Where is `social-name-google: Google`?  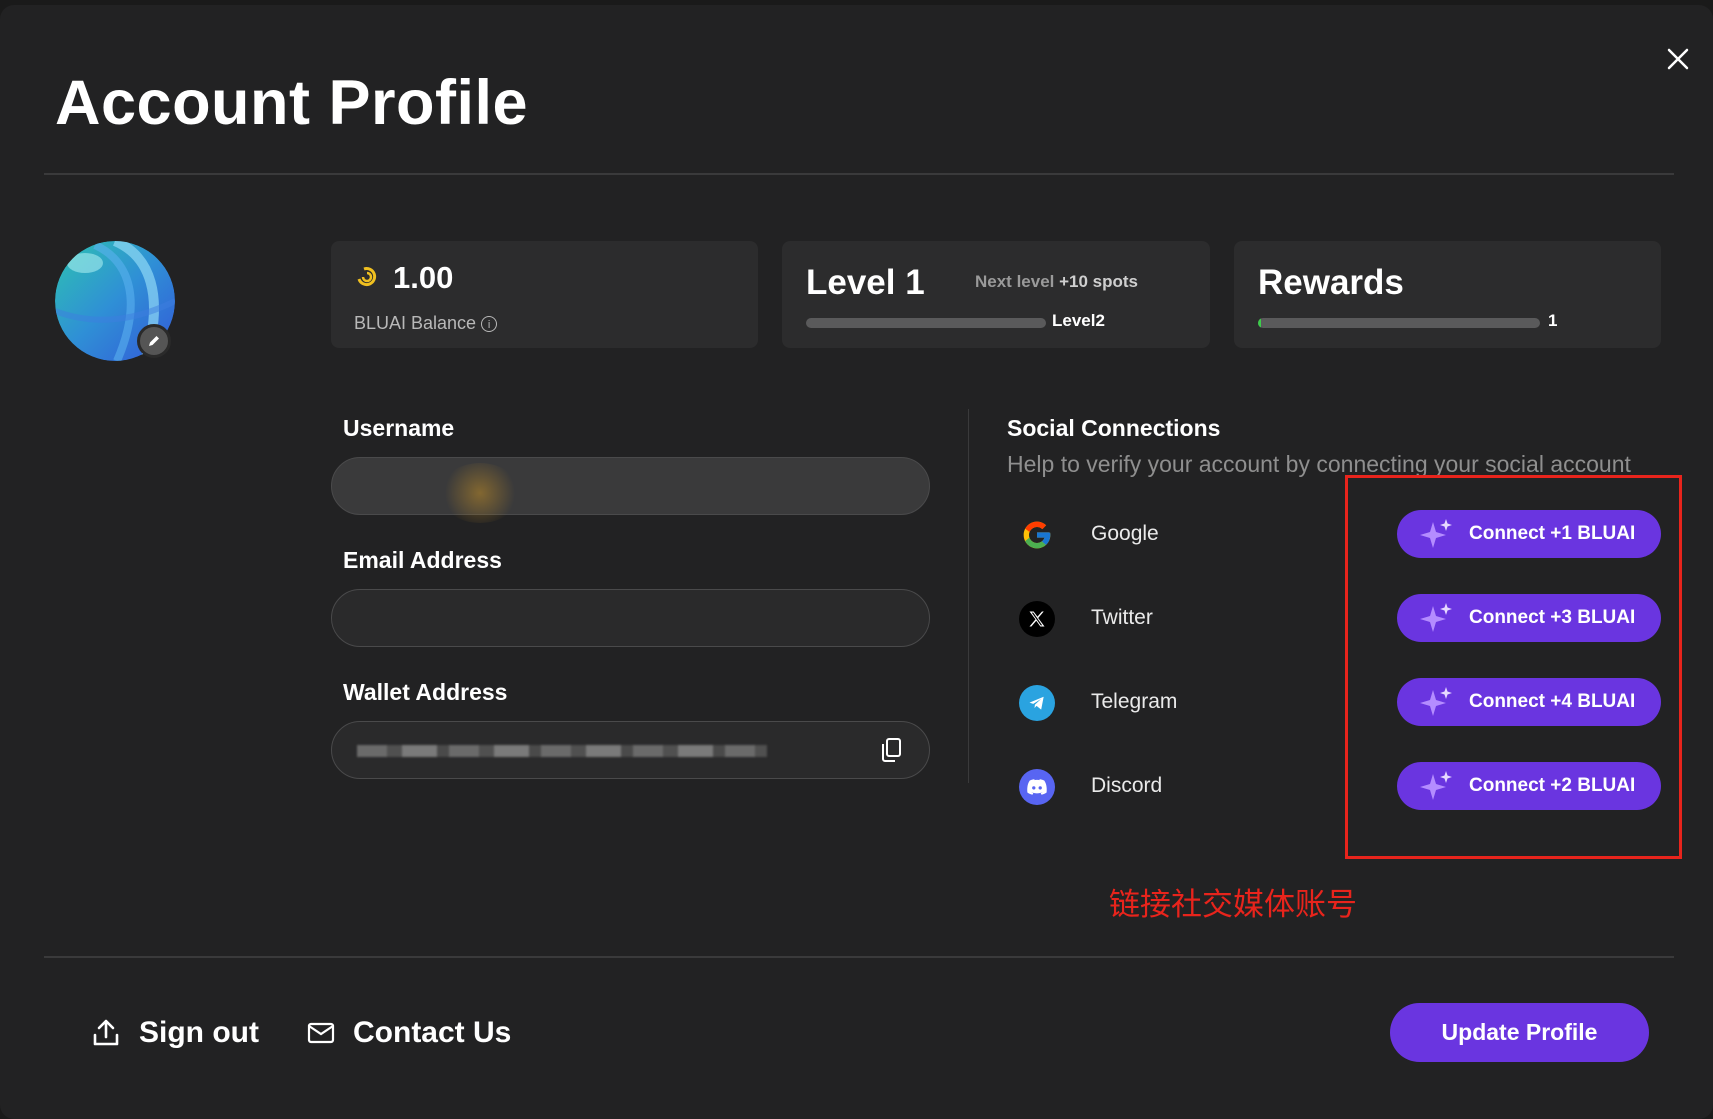
social-name-google: Google is located at coordinates (1125, 533).